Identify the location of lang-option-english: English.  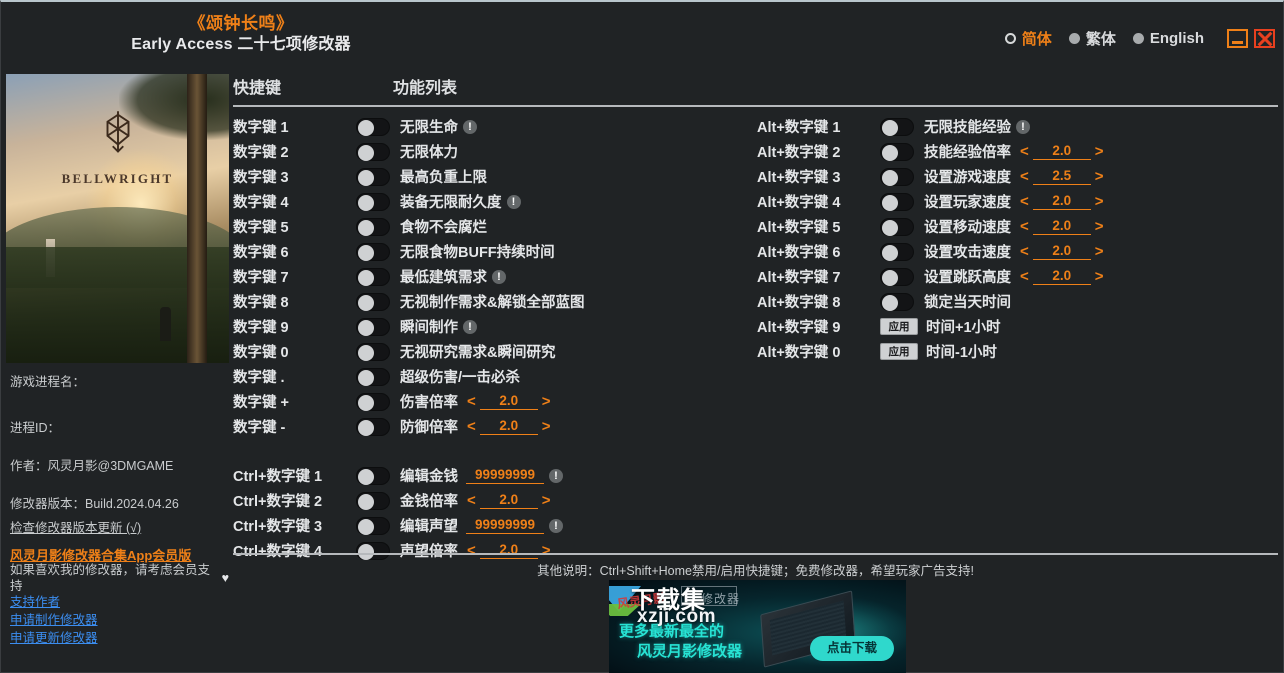
(1168, 38).